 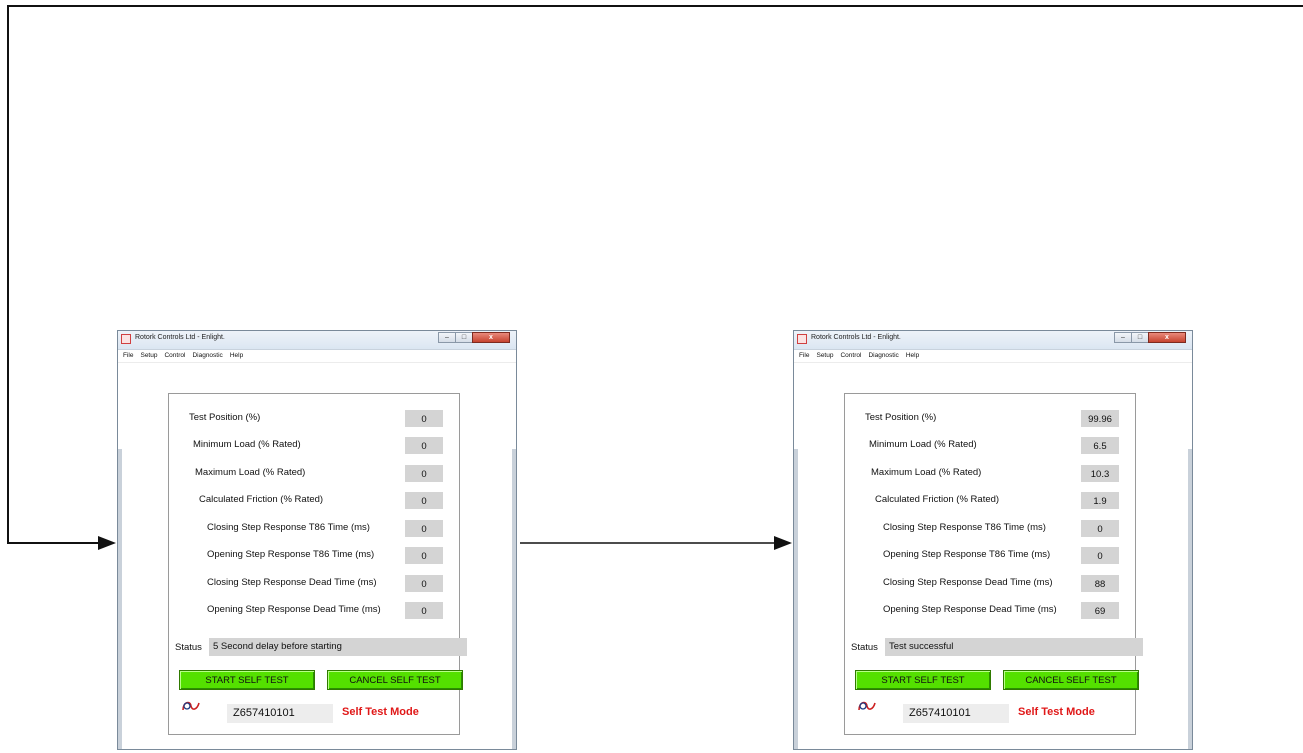 I want to click on result-row: Calculated Friction (% Rated) 1.9, so click(x=990, y=501).